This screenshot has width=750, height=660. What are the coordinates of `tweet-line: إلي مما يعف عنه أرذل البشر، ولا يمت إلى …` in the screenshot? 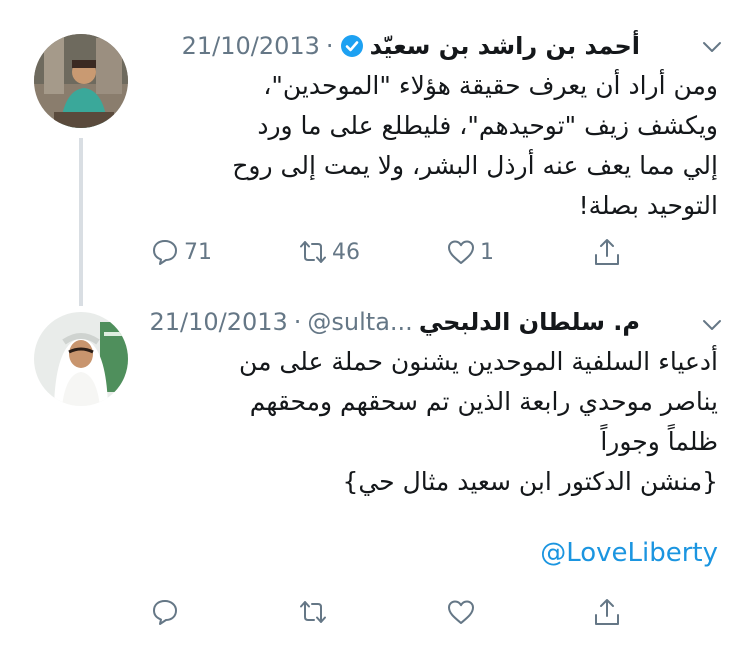 It's located at (475, 165).